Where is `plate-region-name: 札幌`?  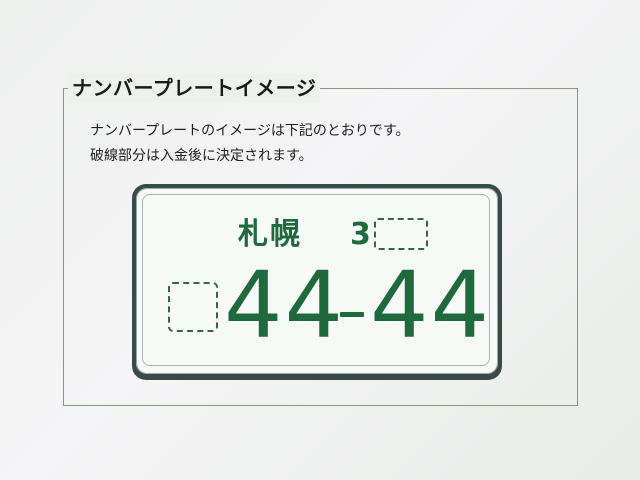 plate-region-name: 札幌 is located at coordinates (270, 234).